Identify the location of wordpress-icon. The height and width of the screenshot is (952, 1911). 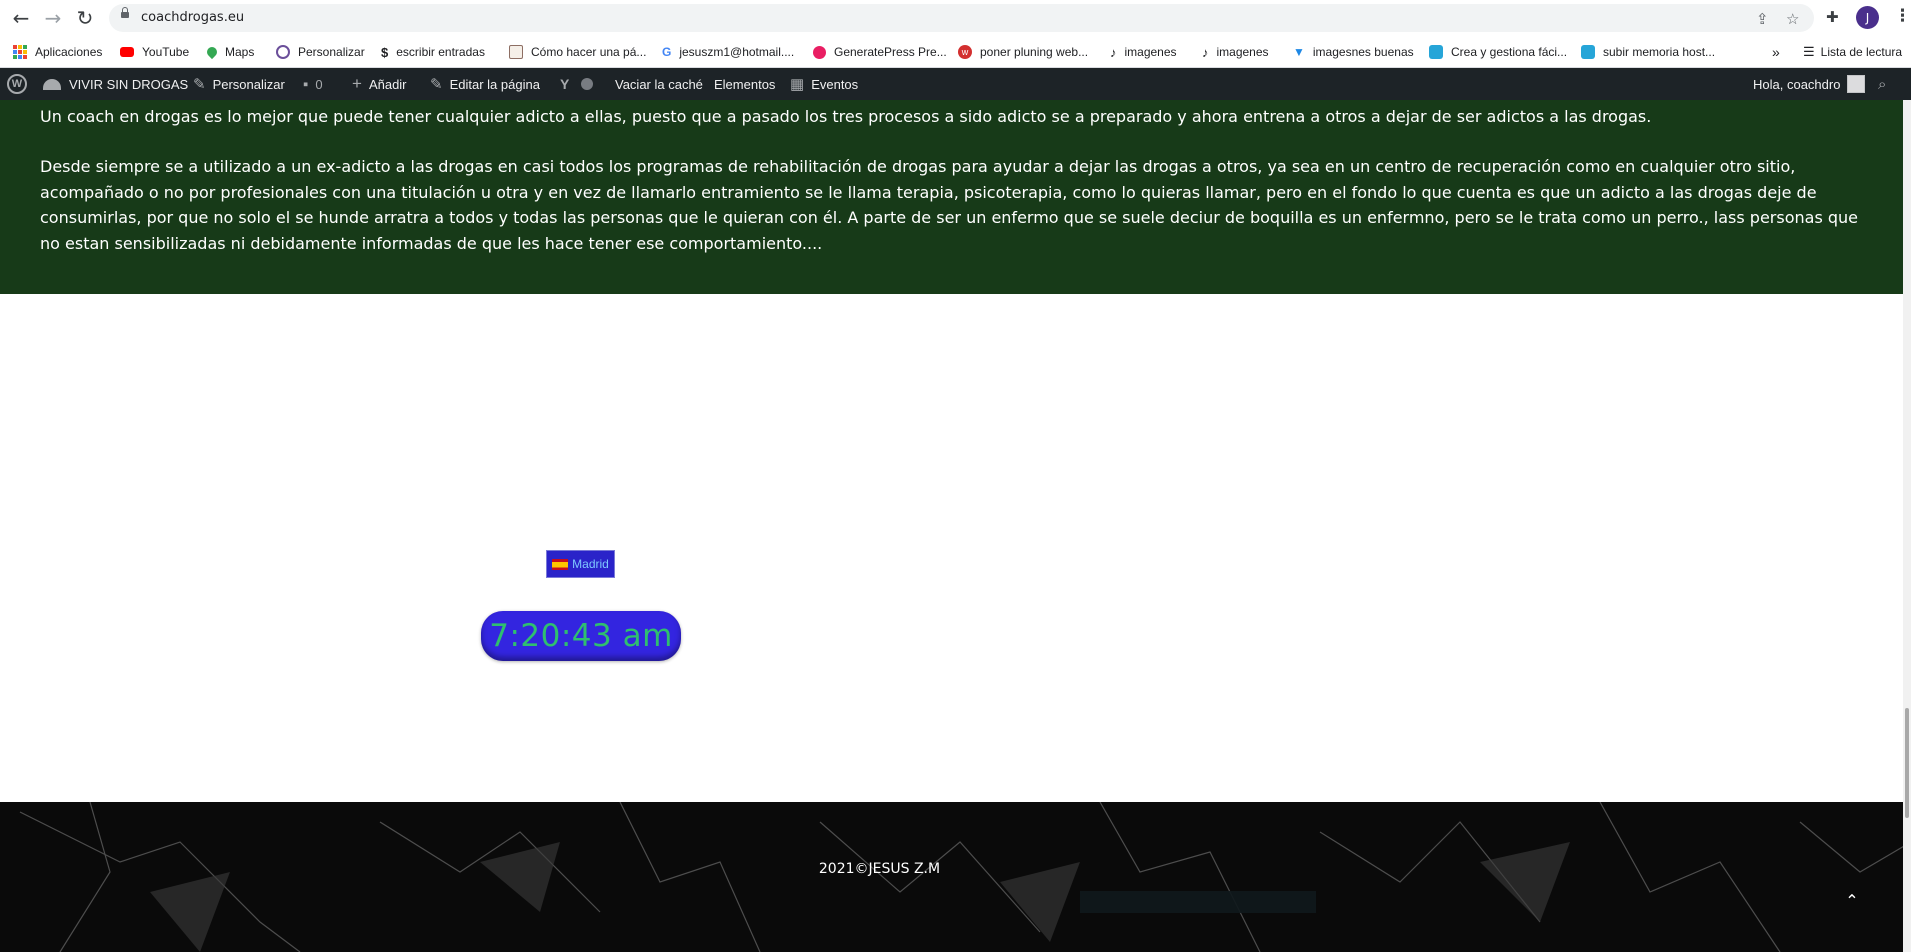
(283, 52).